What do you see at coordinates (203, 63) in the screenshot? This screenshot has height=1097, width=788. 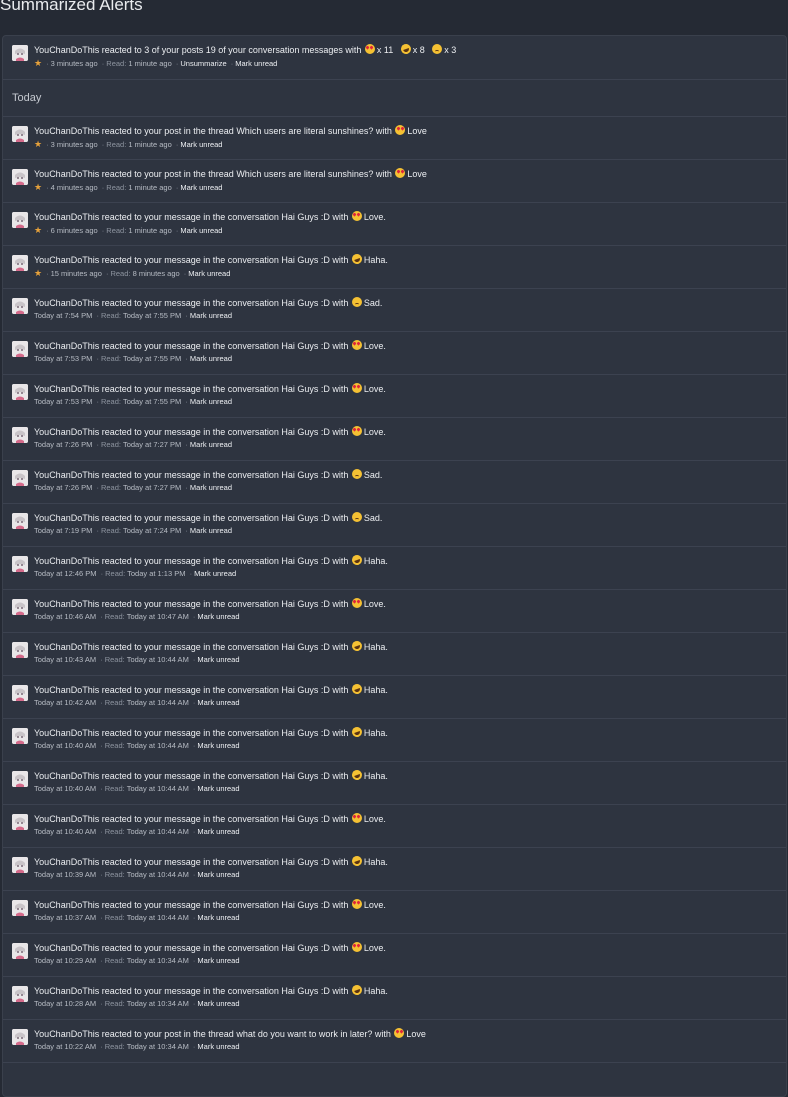 I see `unsummarize-link: Unsummarize` at bounding box center [203, 63].